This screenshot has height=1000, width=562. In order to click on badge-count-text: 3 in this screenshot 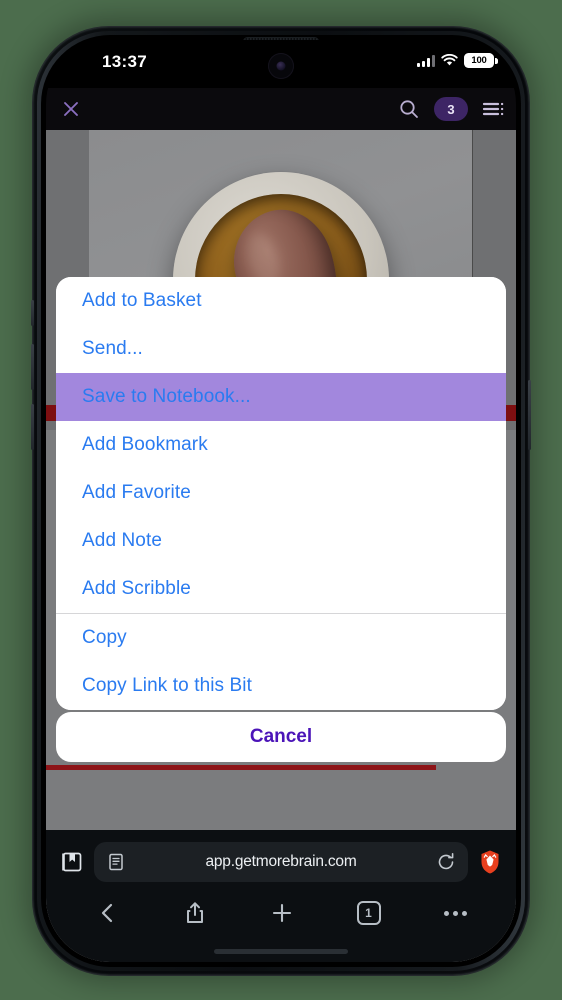, I will do `click(451, 109)`.